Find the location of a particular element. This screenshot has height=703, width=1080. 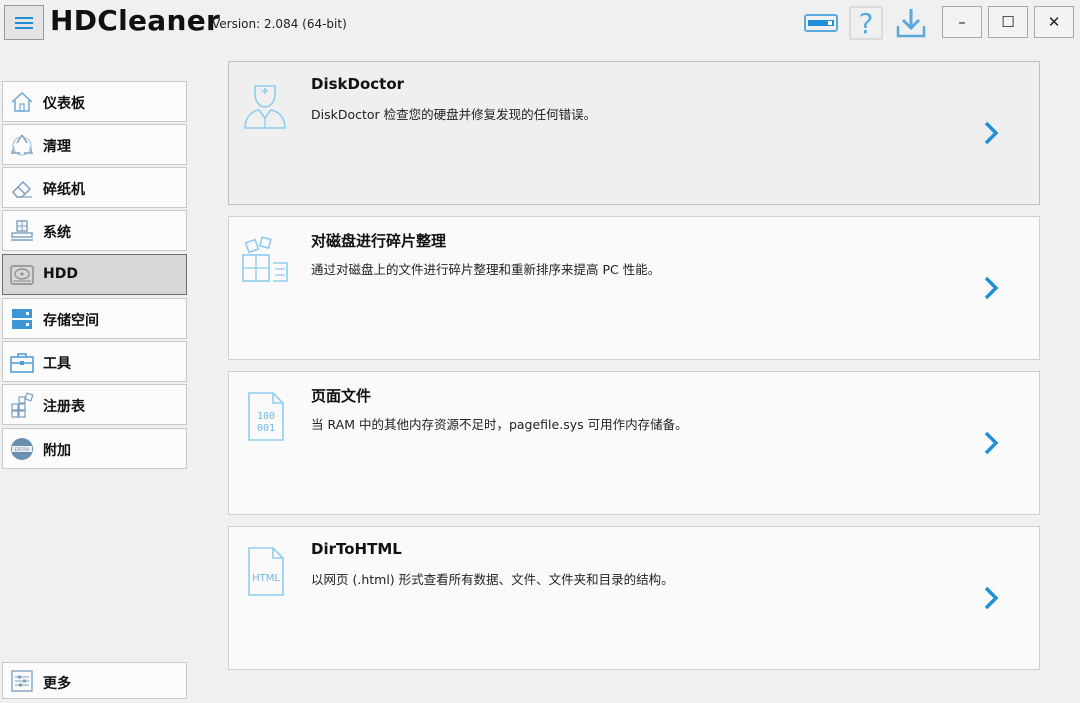

card-description: 当 RAM 中的其他内存资源不足时，pagefile.sys 可用作内存储备。 is located at coordinates (499, 424).